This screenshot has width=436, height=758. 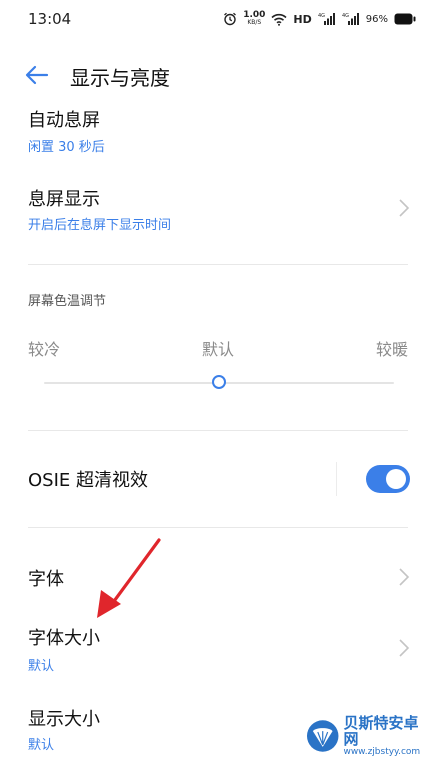 I want to click on battery-percent: 96%, so click(x=376, y=19).